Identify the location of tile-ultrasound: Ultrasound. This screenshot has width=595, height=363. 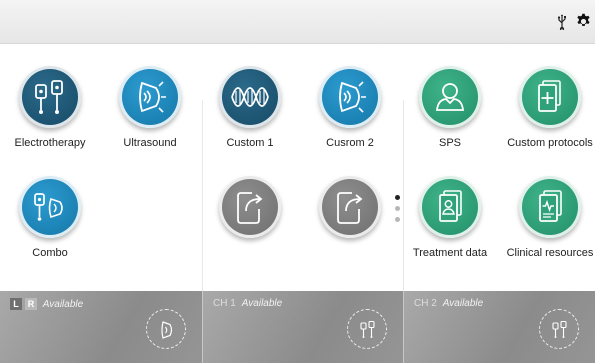
(150, 121).